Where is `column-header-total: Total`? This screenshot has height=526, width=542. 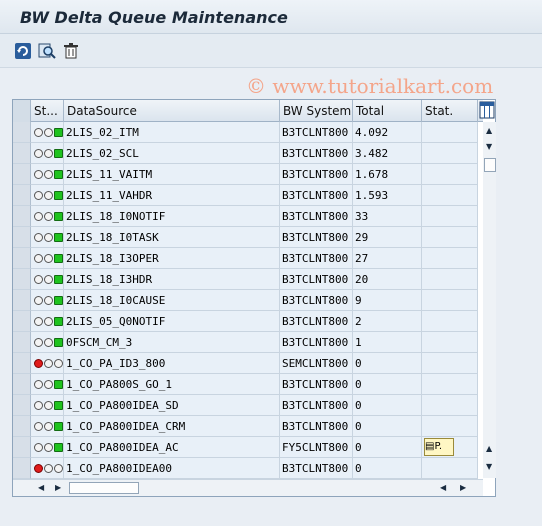
column-header-total: Total is located at coordinates (387, 111).